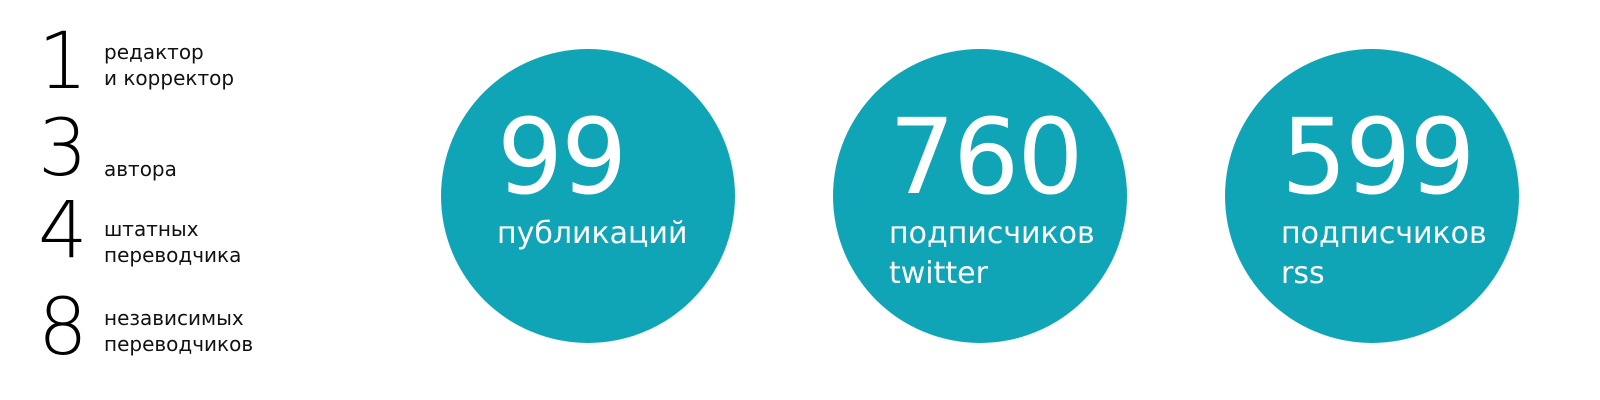 The image size is (1600, 400). I want to click on team-label-line-1: независимых, so click(174, 318).